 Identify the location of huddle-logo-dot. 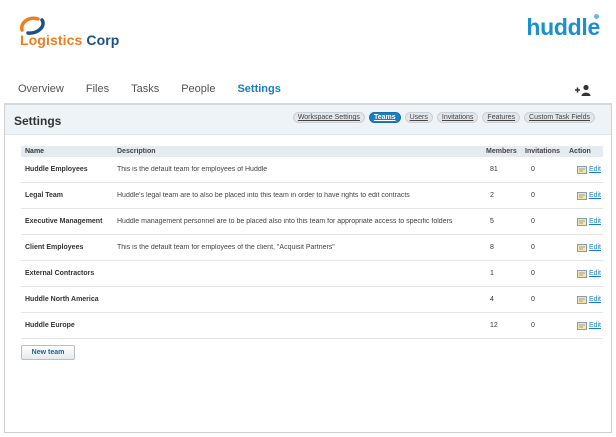
(596, 16).